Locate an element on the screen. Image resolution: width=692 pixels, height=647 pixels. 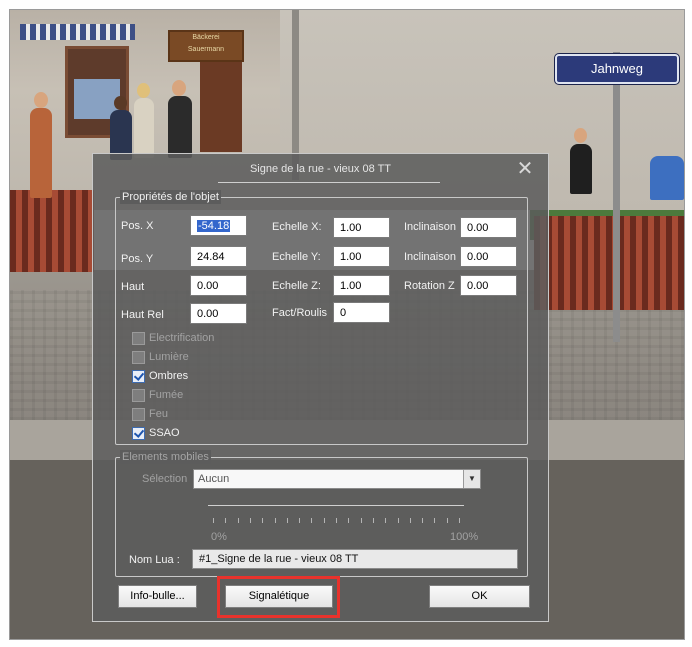
mobile-slider is located at coordinates (336, 505).